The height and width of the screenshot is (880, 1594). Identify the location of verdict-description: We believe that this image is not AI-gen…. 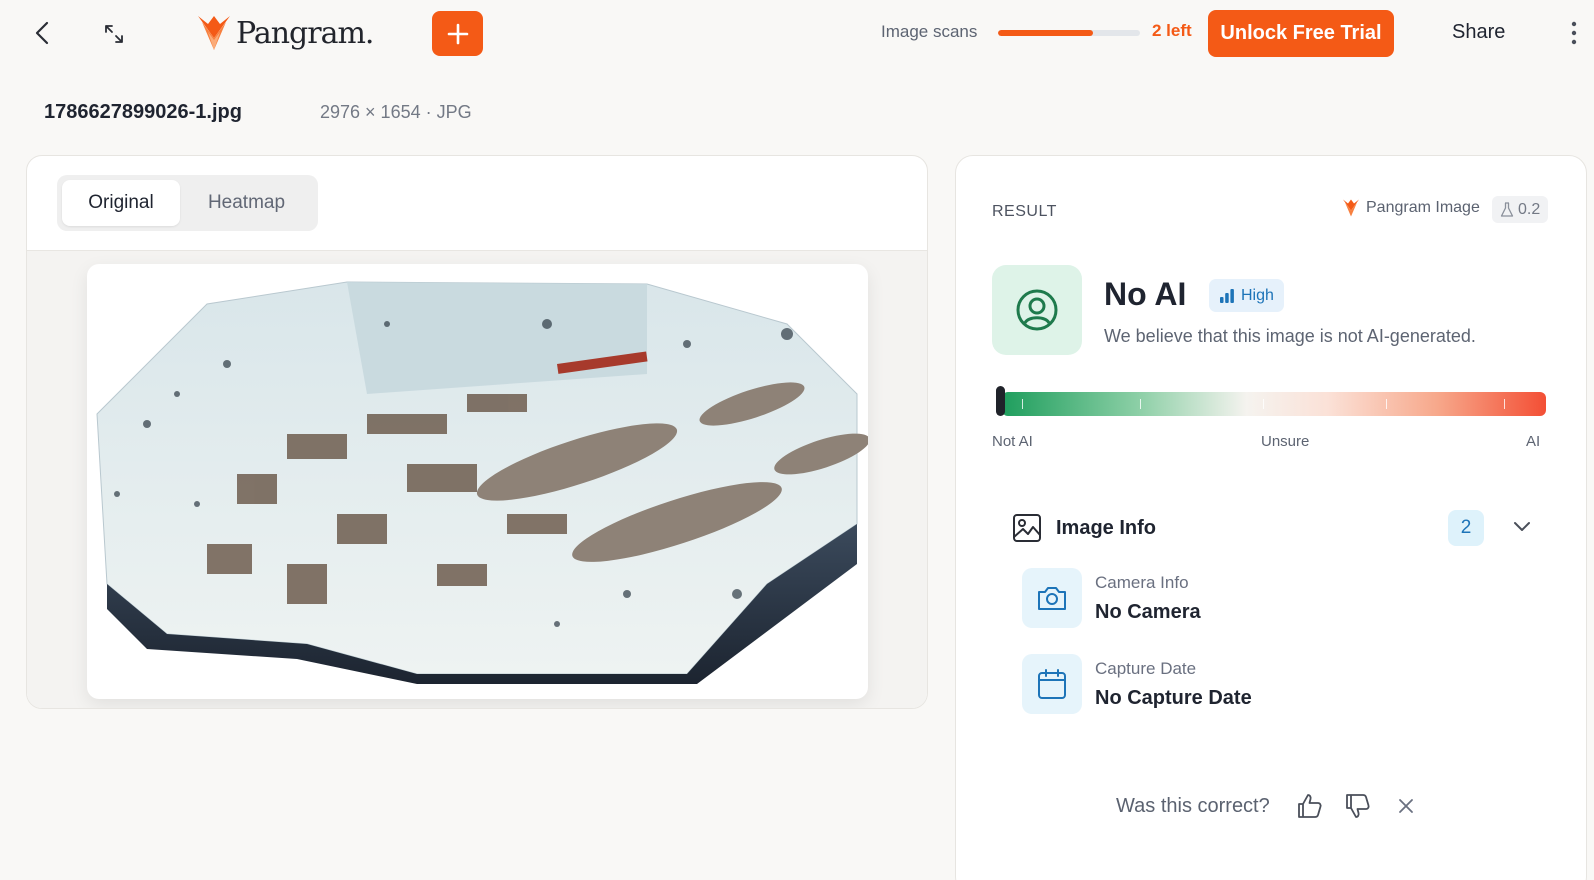
(1290, 336).